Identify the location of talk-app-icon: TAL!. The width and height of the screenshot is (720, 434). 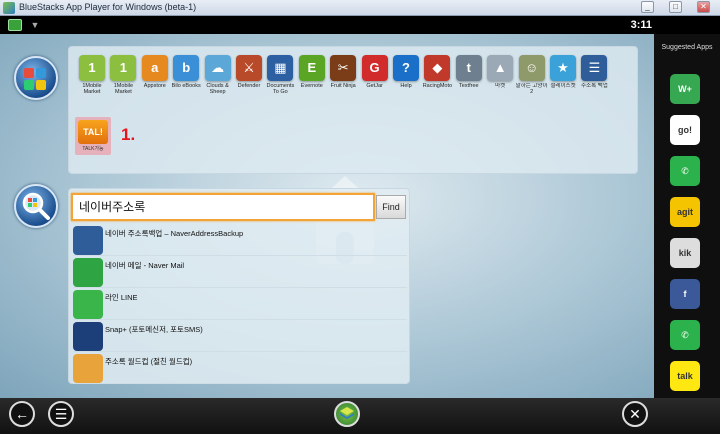
(93, 132).